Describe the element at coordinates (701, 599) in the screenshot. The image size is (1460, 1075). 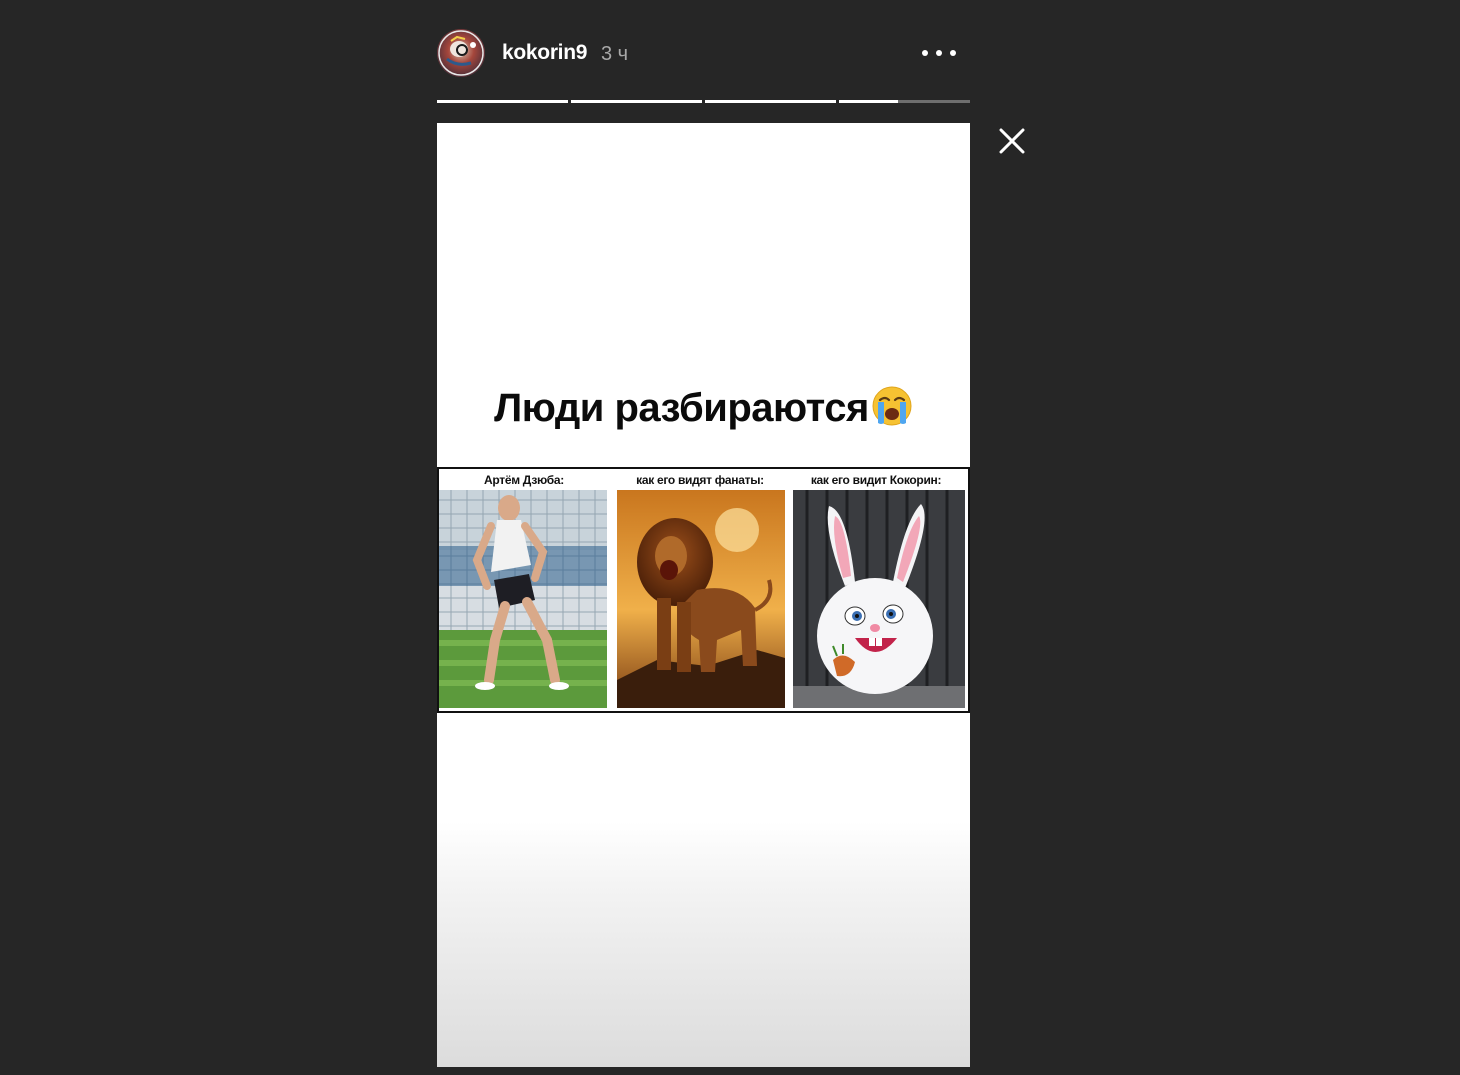
I see `lion-image` at that location.